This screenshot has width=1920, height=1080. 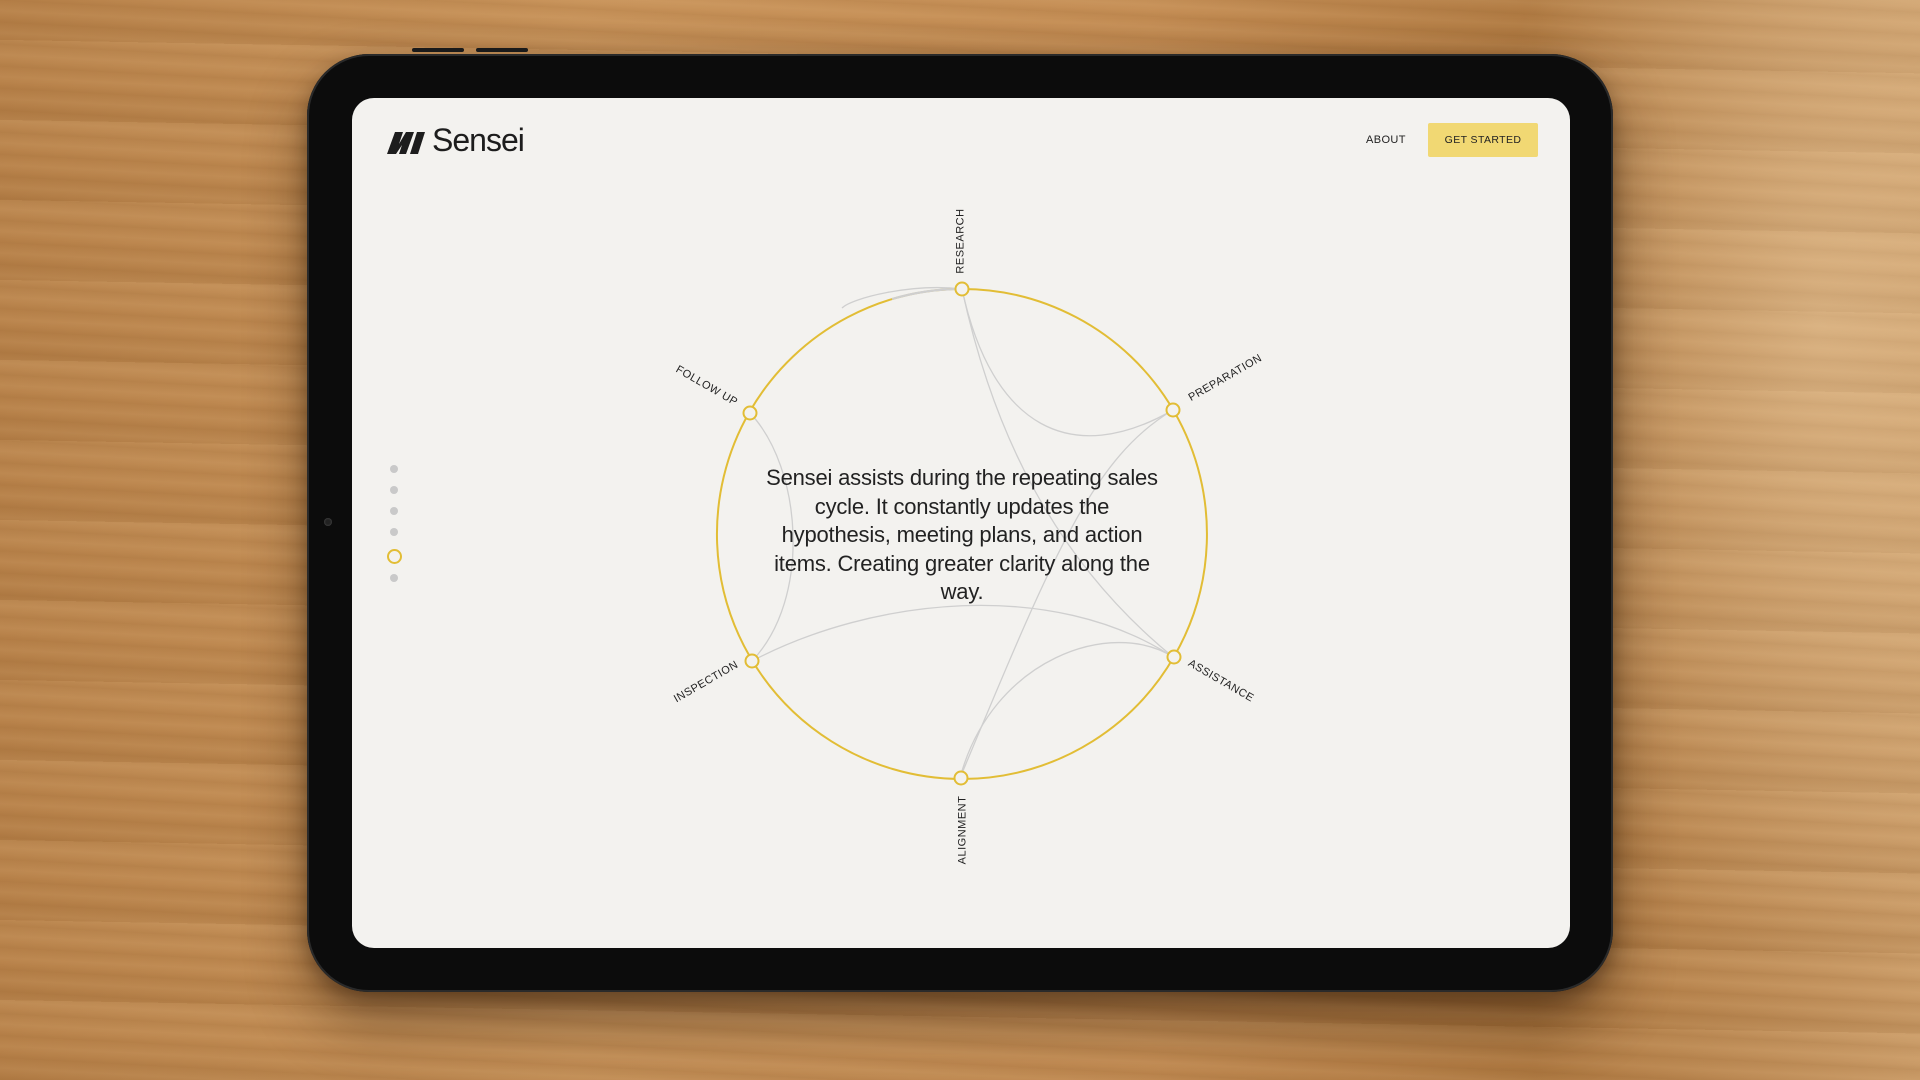 I want to click on power-button, so click(x=502, y=50).